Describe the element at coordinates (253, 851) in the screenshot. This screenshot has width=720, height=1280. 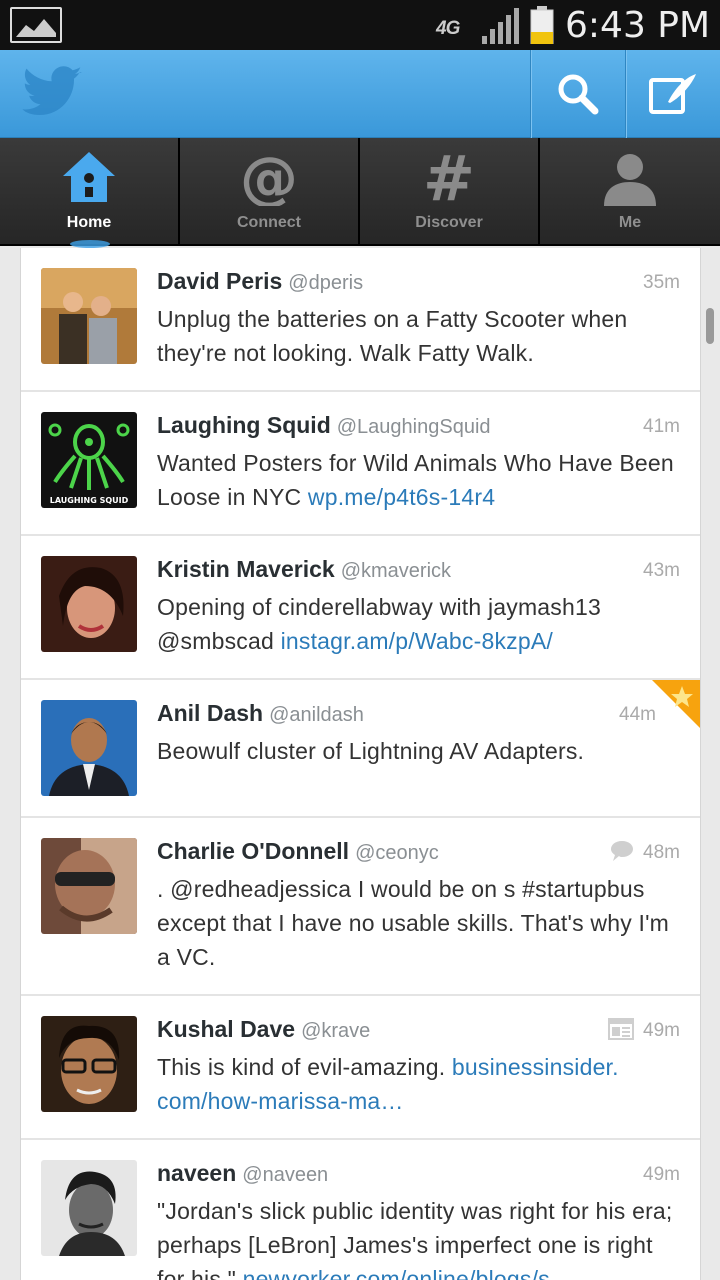
I see `author-name: Charlie O'Donnell` at that location.